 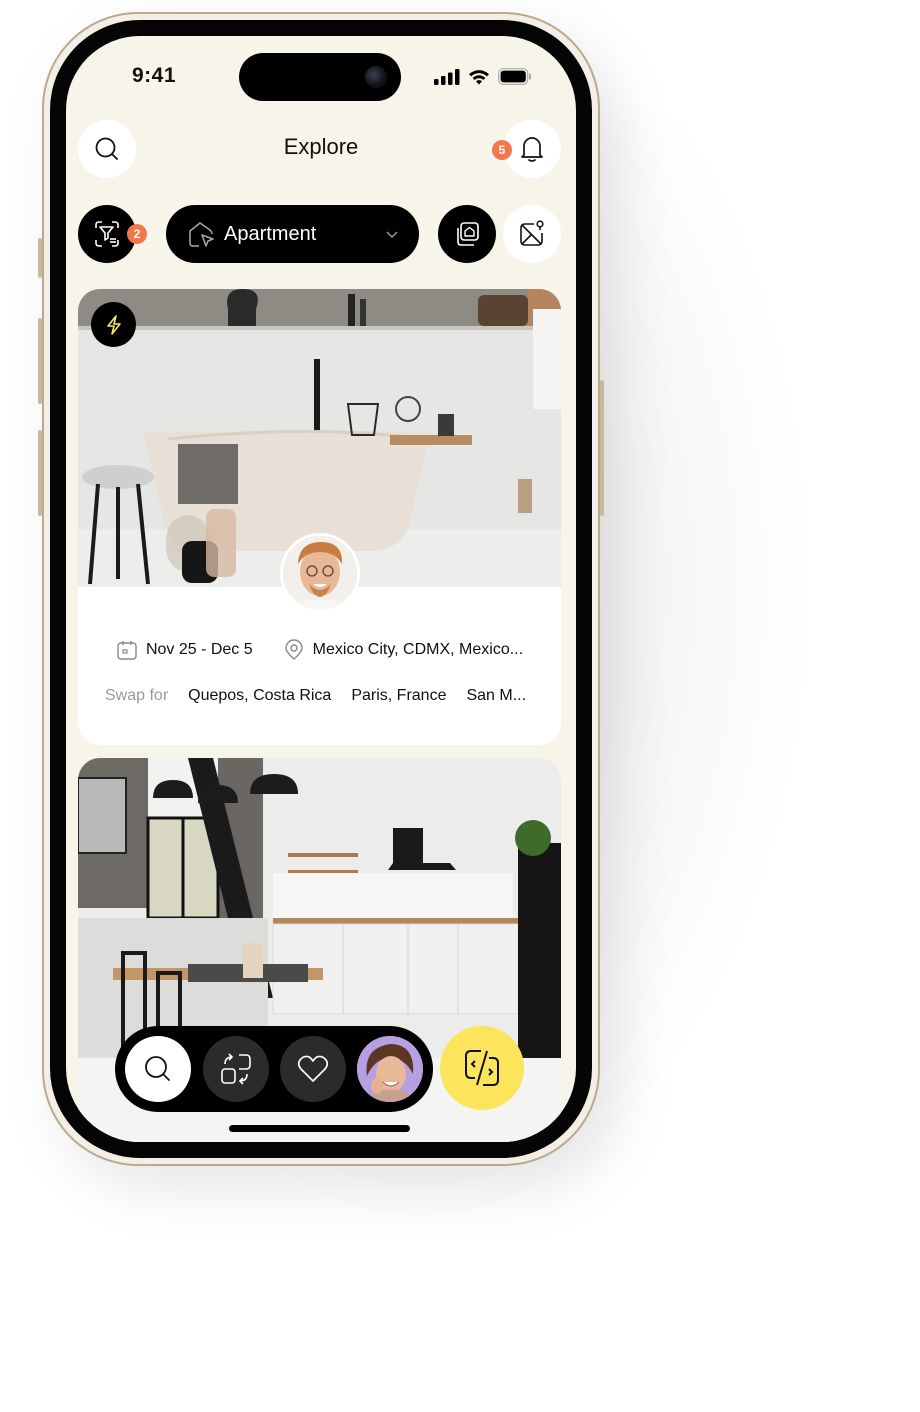 I want to click on bottom-nav, so click(x=274, y=1069).